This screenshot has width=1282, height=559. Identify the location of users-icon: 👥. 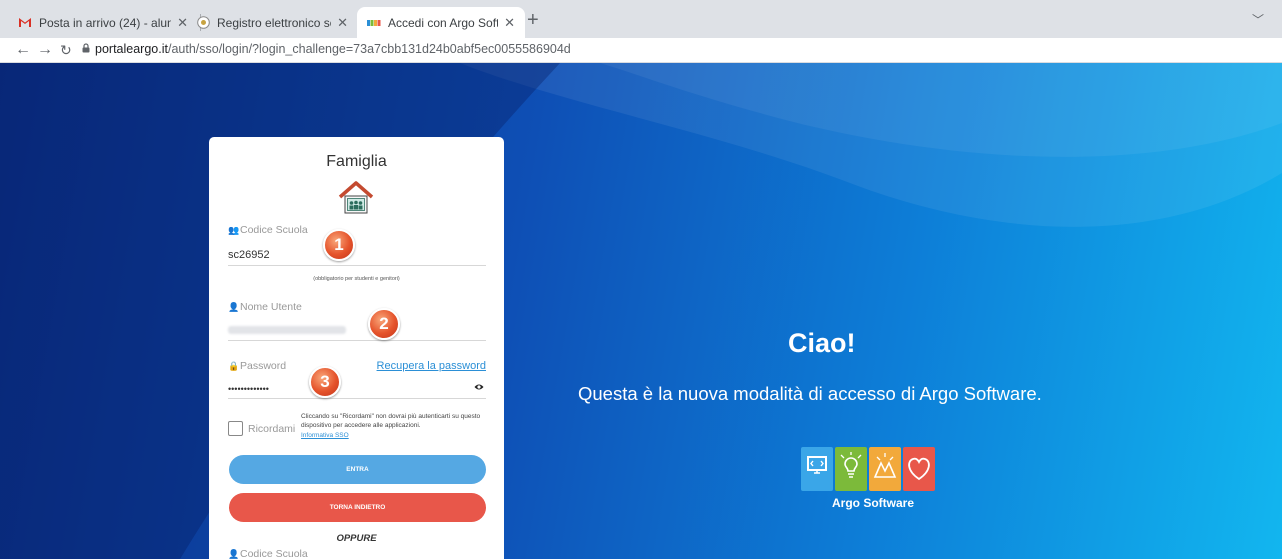
(234, 230).